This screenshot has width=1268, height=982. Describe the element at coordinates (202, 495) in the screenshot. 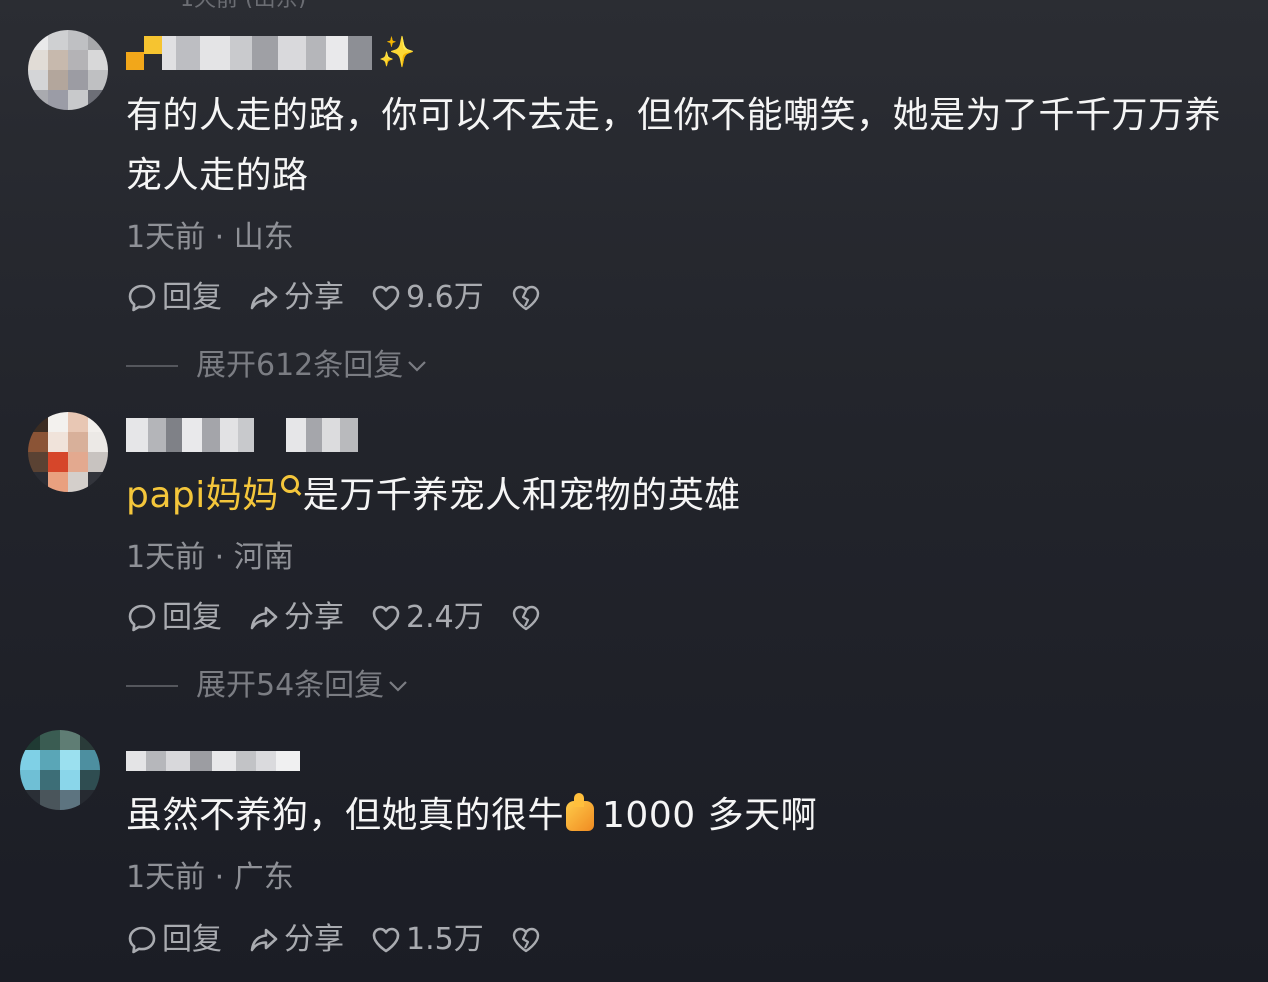

I see `mention-link: papi妈妈` at that location.